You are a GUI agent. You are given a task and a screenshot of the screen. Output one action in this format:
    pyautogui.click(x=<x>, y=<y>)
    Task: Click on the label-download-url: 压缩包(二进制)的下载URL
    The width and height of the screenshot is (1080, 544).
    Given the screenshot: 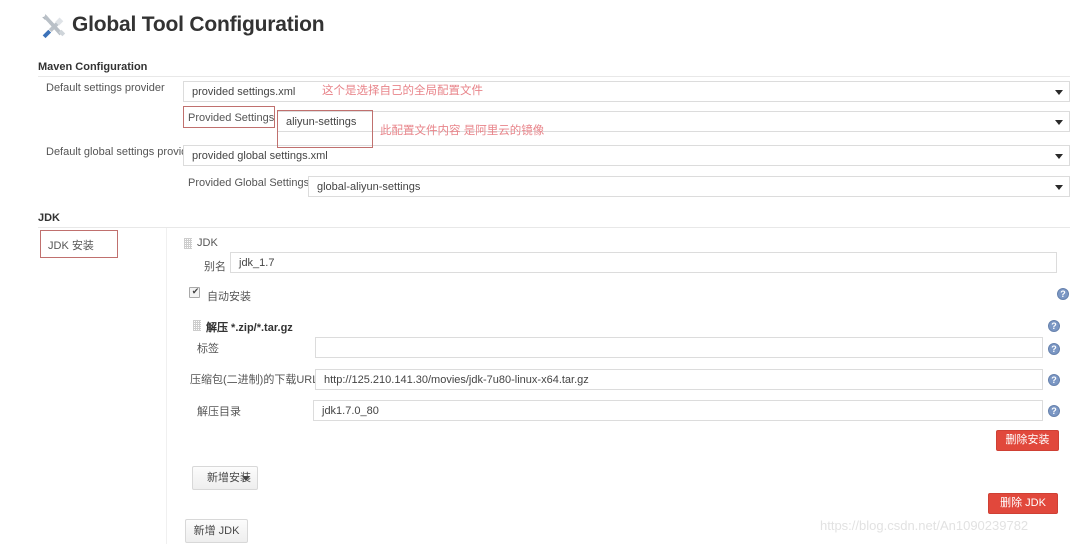 What is the action you would take?
    pyautogui.click(x=254, y=380)
    